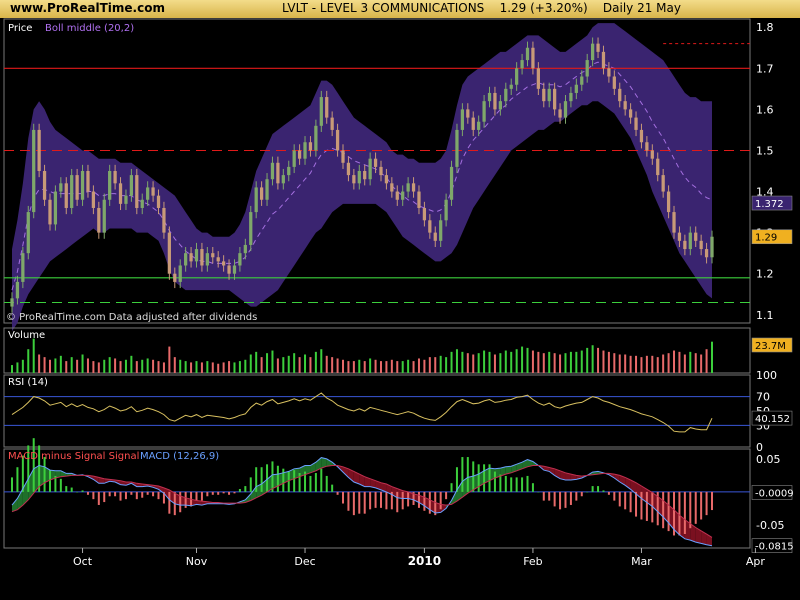 The image size is (800, 600). What do you see at coordinates (765, 274) in the screenshot?
I see `price-tick-label: 1.2` at bounding box center [765, 274].